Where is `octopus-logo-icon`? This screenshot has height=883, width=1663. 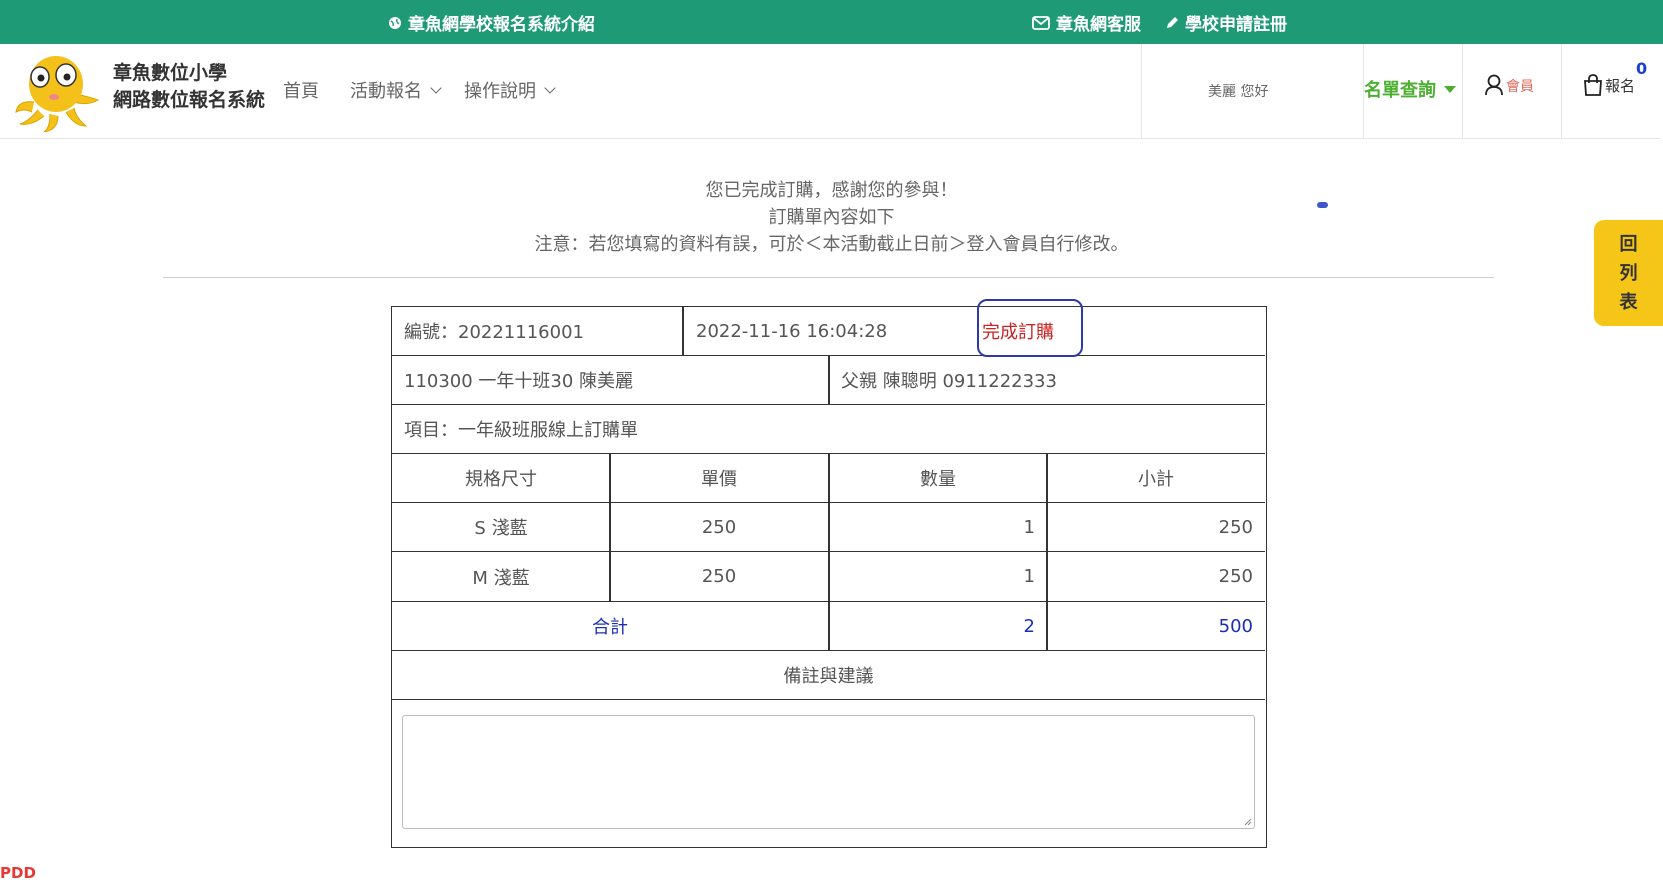 octopus-logo-icon is located at coordinates (57, 91).